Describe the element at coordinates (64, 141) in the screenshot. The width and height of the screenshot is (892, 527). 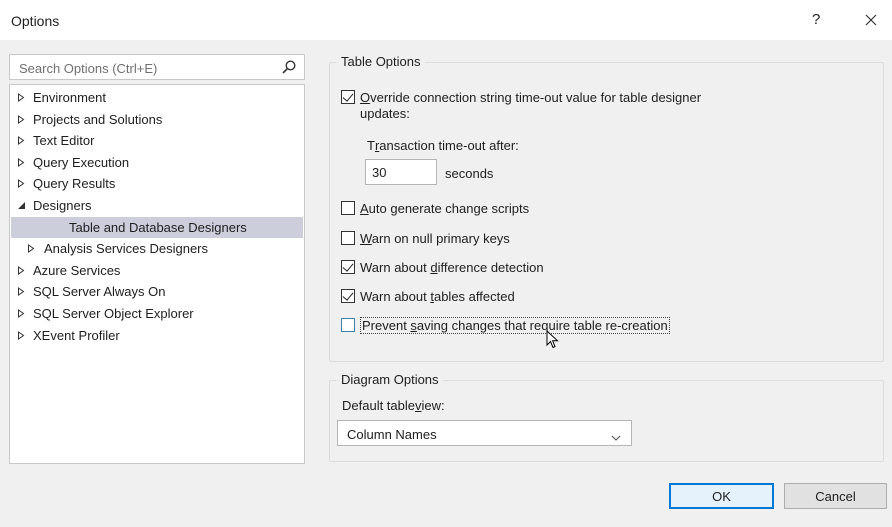
I see `tree-item-label: Text Editor` at that location.